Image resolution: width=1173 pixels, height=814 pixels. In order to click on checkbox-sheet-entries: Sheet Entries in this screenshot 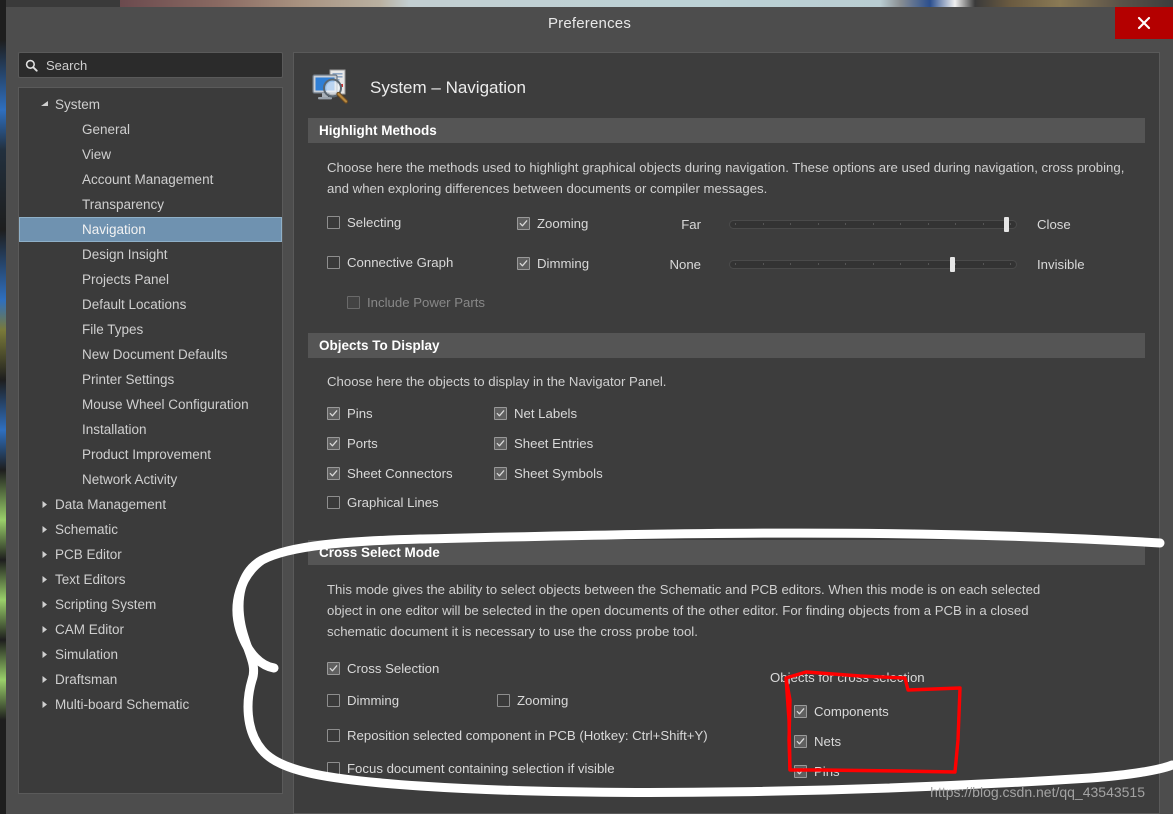, I will do `click(543, 443)`.